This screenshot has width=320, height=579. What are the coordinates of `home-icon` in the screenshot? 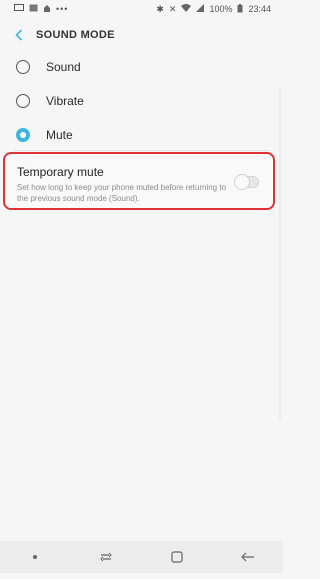 It's located at (177, 557).